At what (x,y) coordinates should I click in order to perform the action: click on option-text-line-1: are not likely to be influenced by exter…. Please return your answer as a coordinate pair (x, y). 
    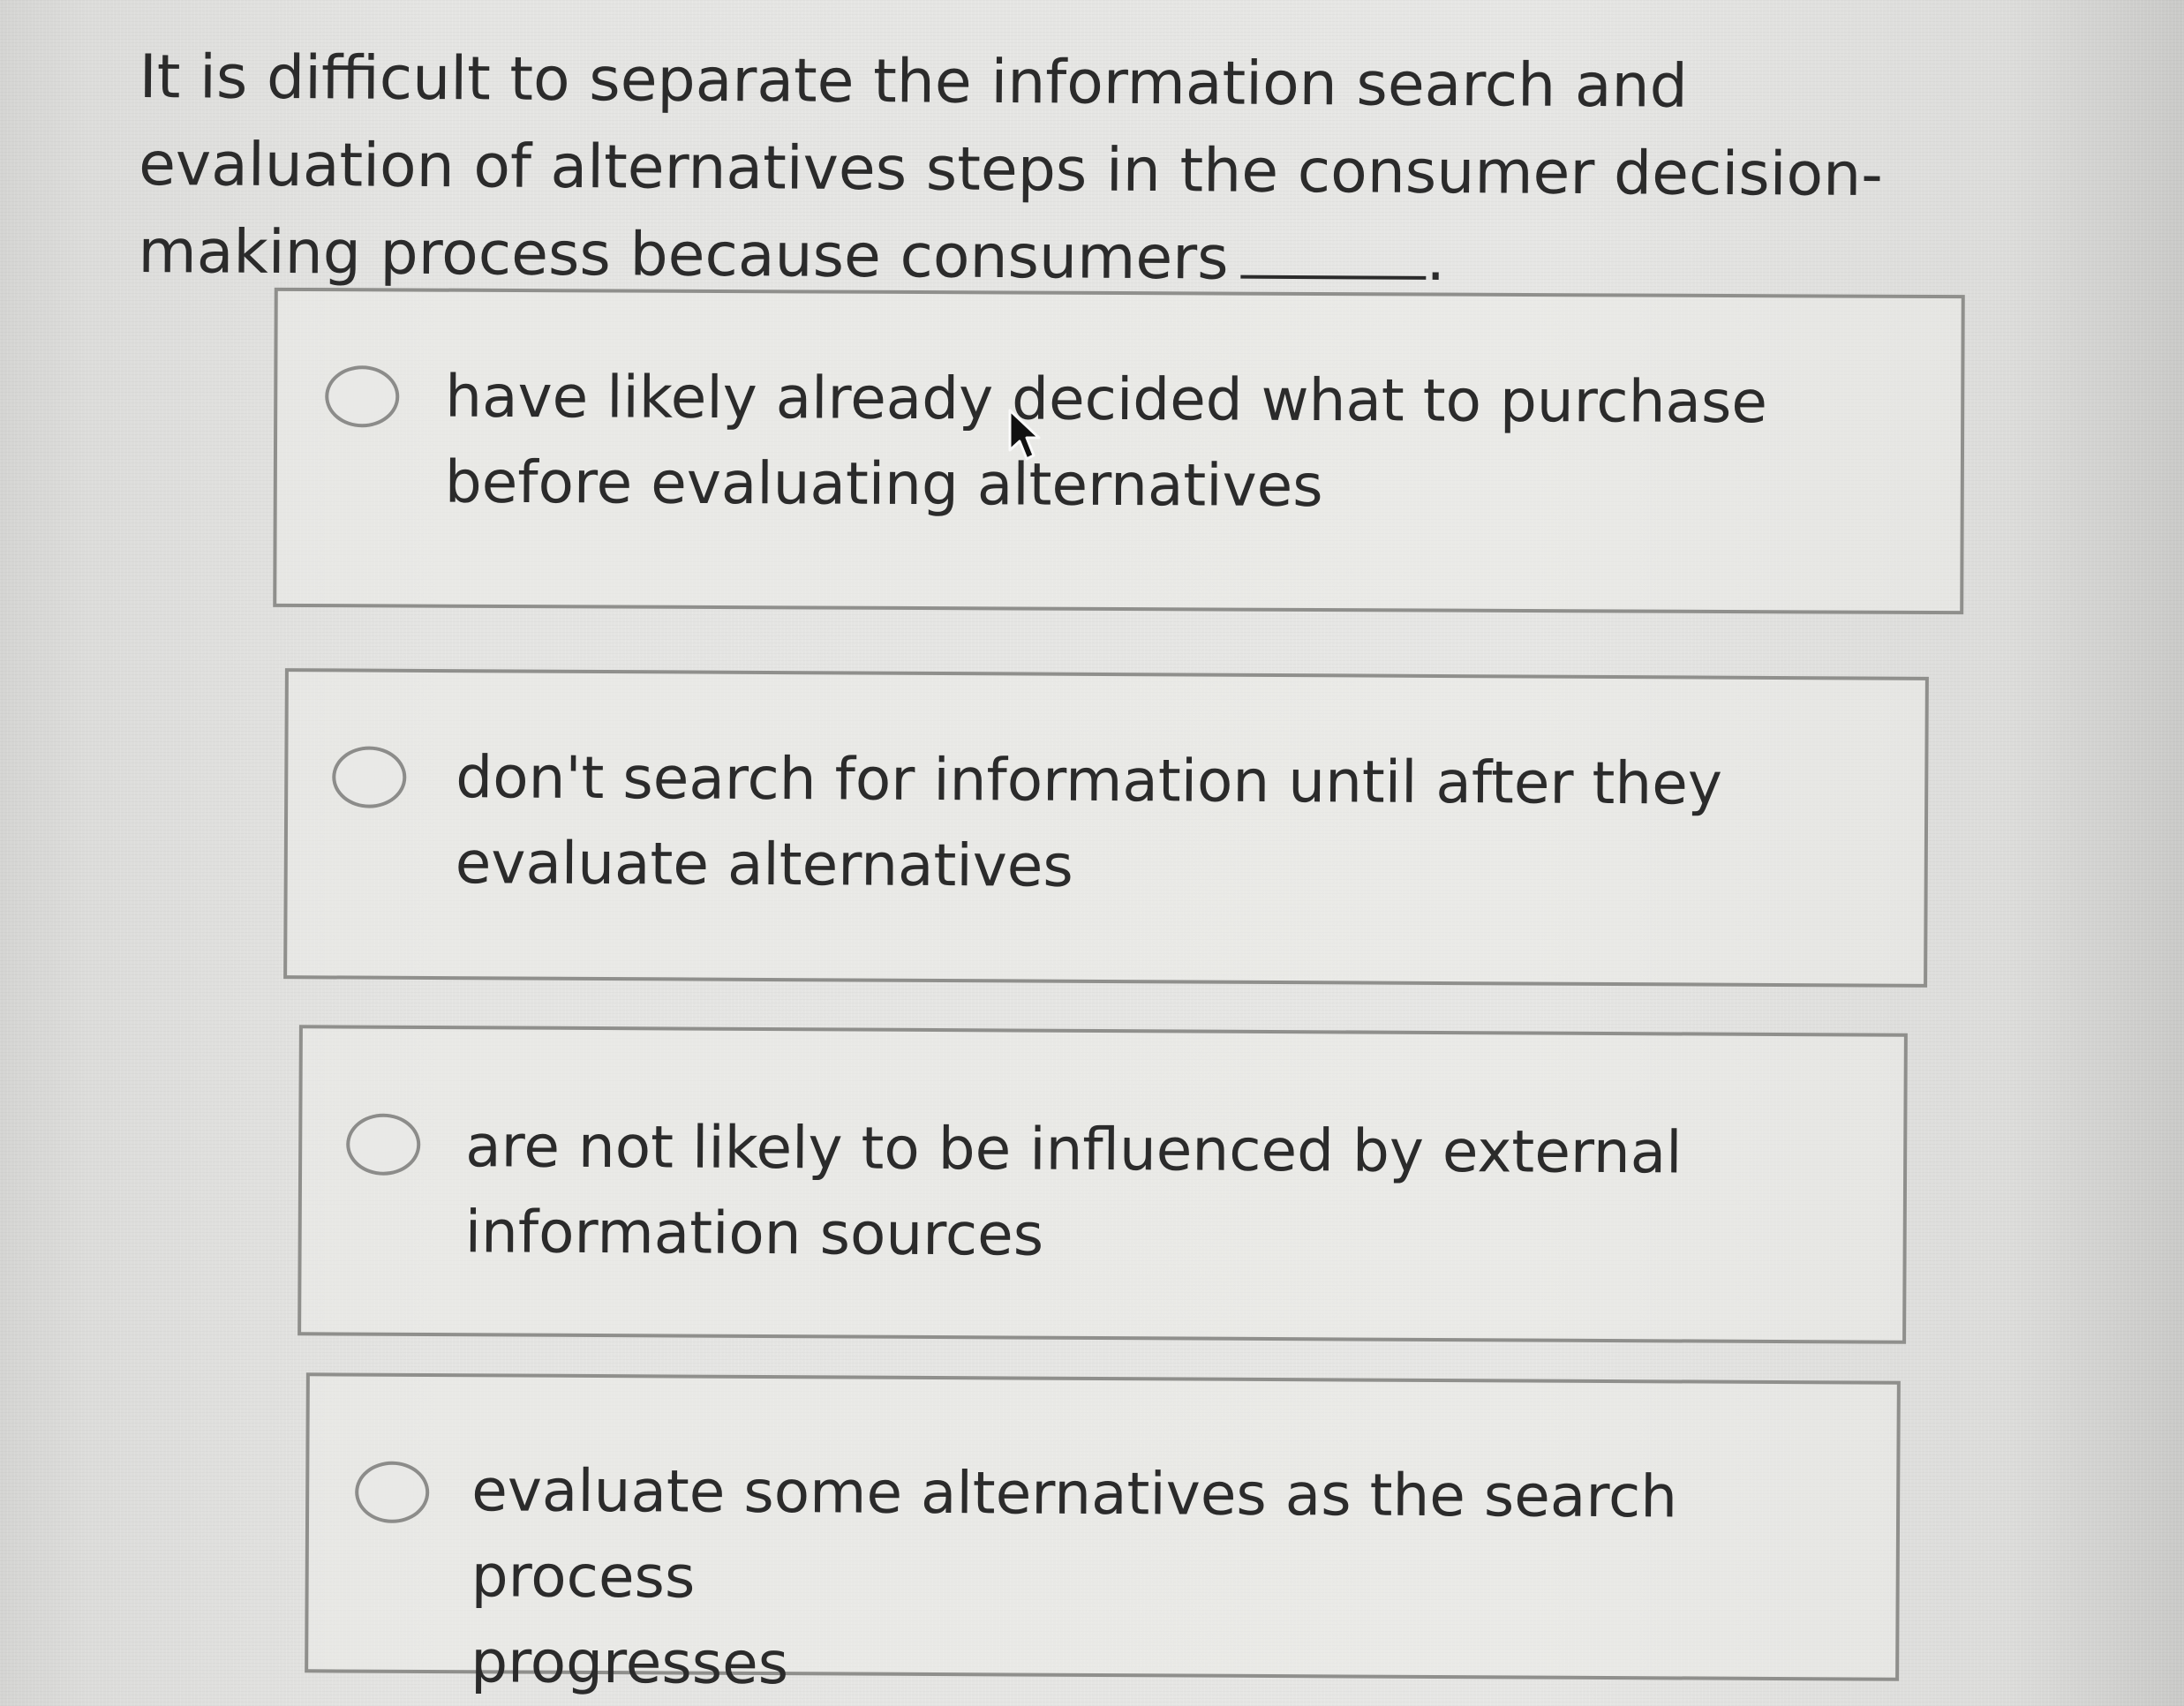
    Looking at the image, I should click on (1074, 1149).